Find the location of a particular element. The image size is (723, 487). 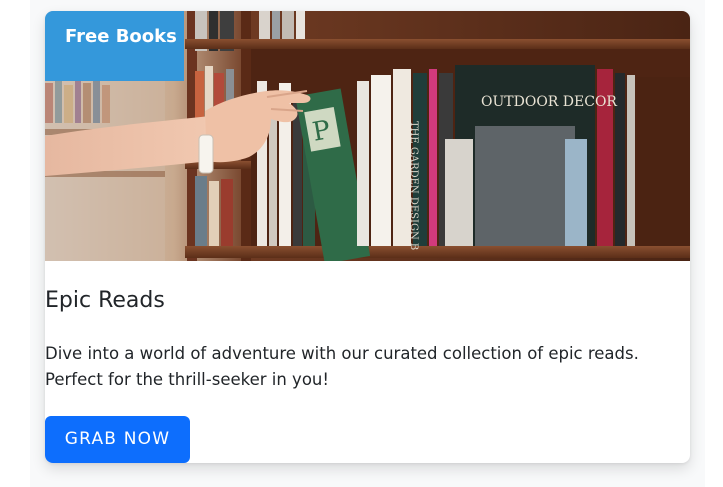

grab-now-button: GRAB NOW is located at coordinates (117, 439).